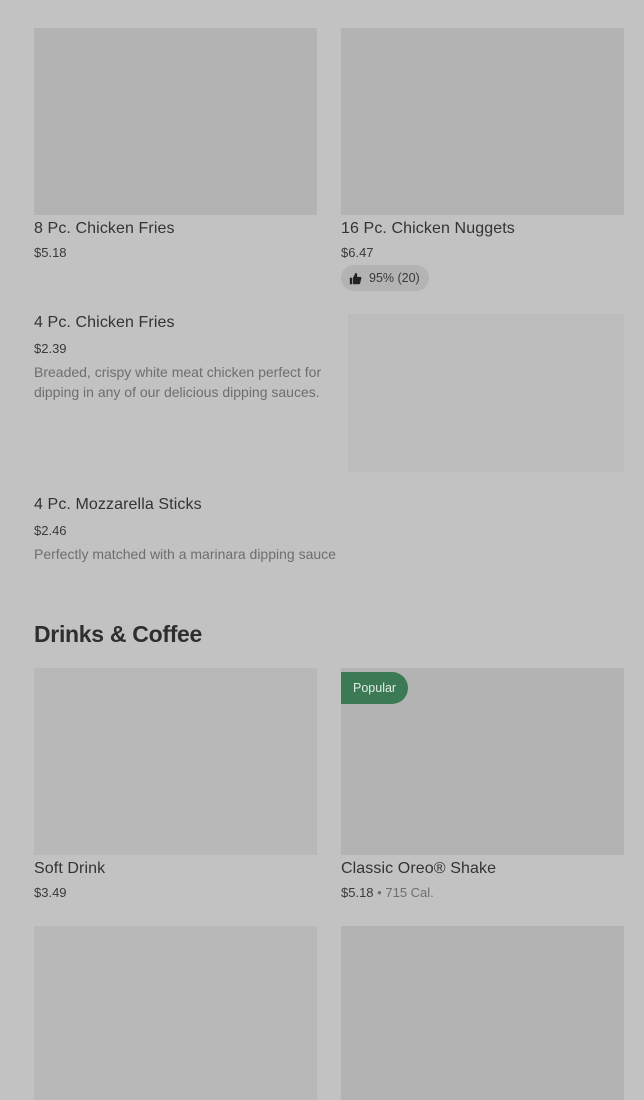  Describe the element at coordinates (428, 229) in the screenshot. I see `item-title: 16 Pc. Chicken Nuggets` at that location.